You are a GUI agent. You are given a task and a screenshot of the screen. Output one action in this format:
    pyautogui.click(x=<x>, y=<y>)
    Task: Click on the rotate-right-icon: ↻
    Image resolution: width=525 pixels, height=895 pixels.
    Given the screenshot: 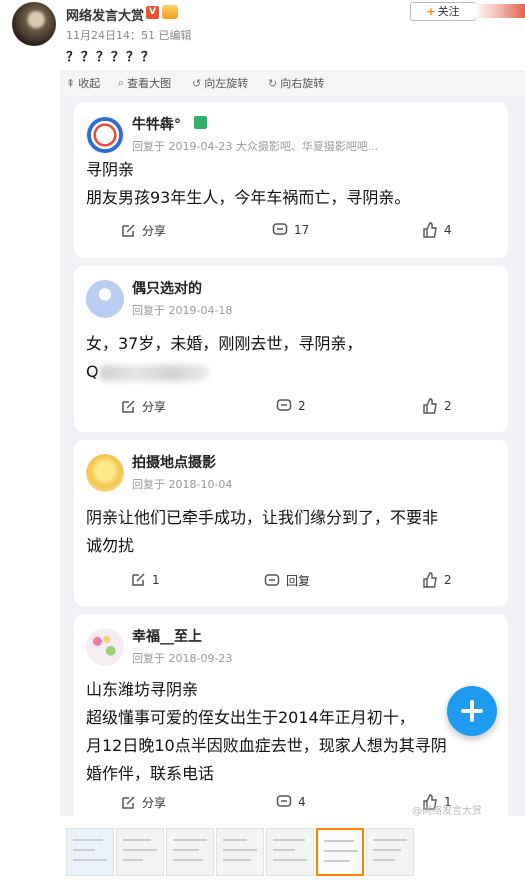 What is the action you would take?
    pyautogui.click(x=273, y=83)
    